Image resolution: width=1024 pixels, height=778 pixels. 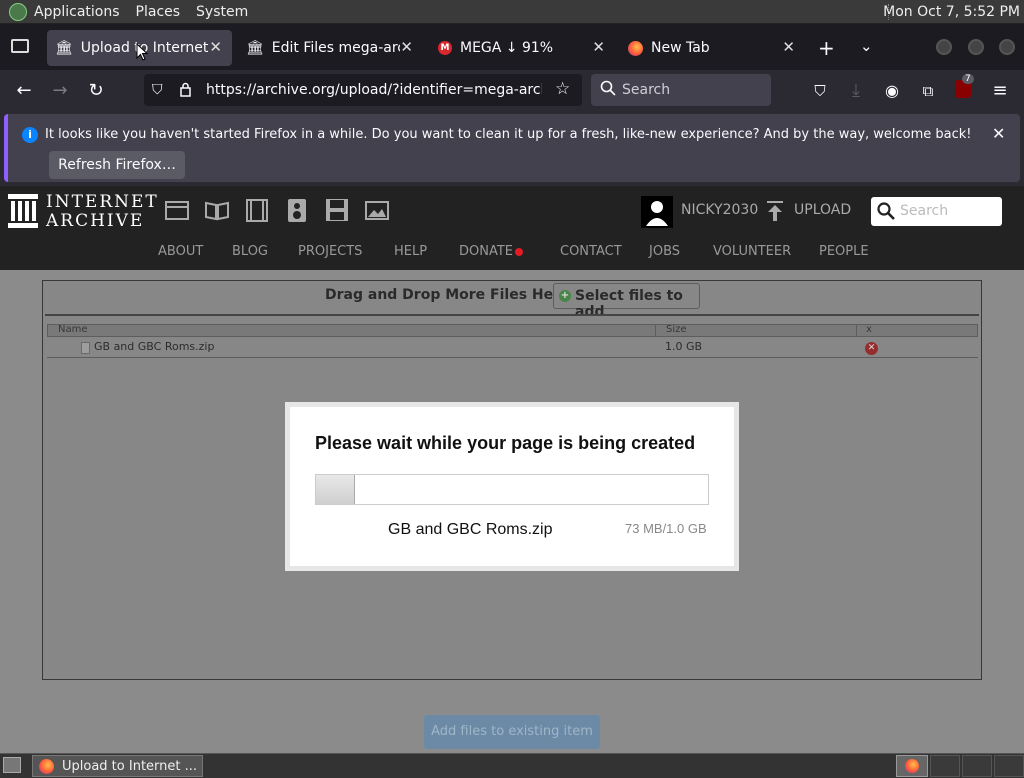 I want to click on applications-menu: Applications, so click(x=77, y=12).